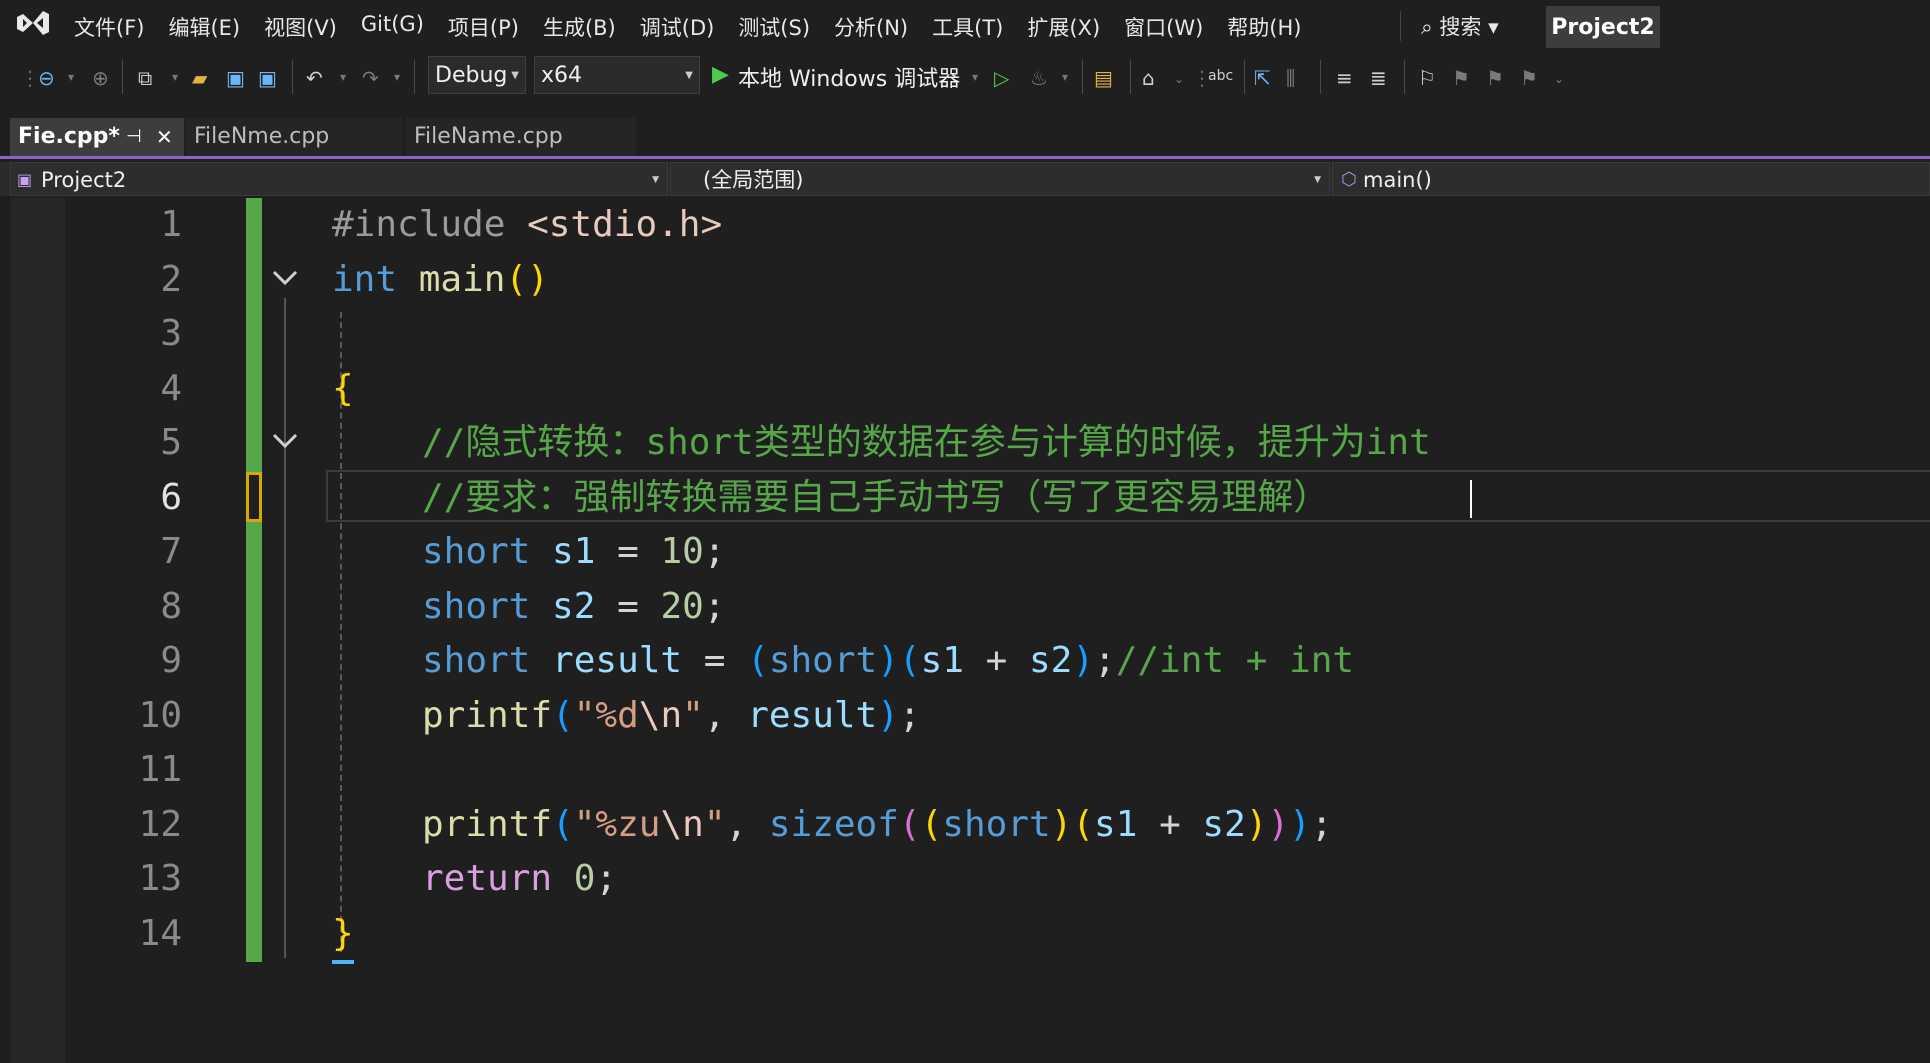 Image resolution: width=1930 pixels, height=1063 pixels. What do you see at coordinates (199, 78) in the screenshot?
I see `open-folder-icon: ▰` at bounding box center [199, 78].